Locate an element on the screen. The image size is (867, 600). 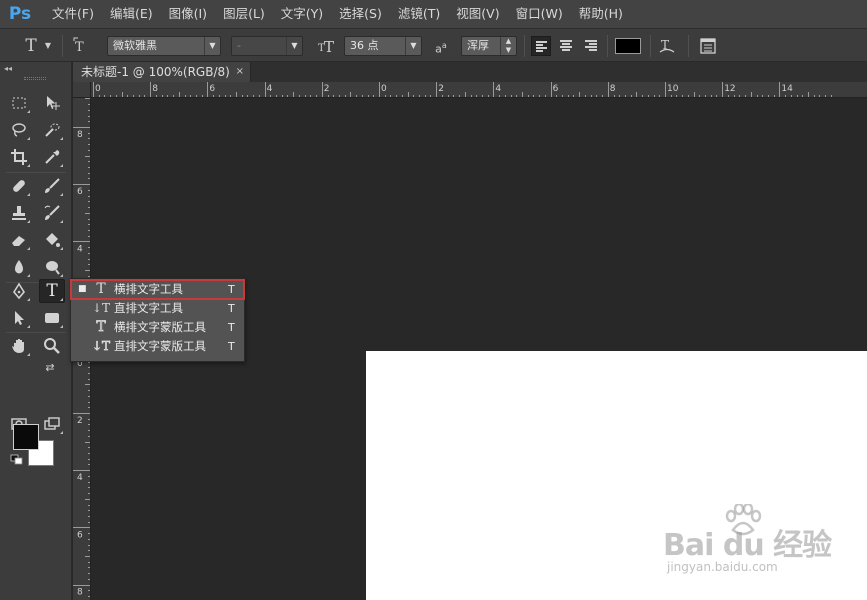
screen-mode-icon is located at coordinates (52, 424).